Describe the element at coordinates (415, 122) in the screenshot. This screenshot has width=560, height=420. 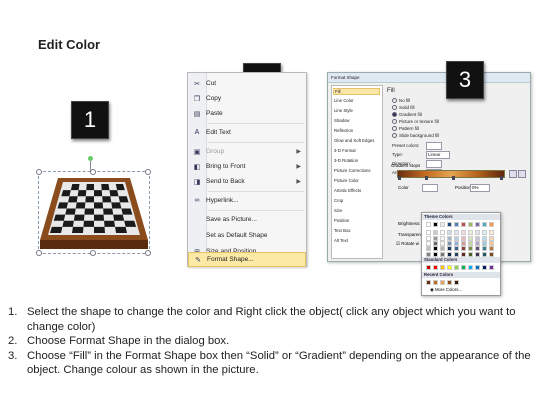
I see `radio-picture-fill: Picture or texture fill` at that location.